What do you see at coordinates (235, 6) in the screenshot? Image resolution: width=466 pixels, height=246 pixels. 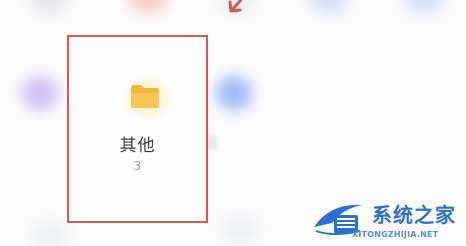 I see `pointer-arrow-icon` at bounding box center [235, 6].